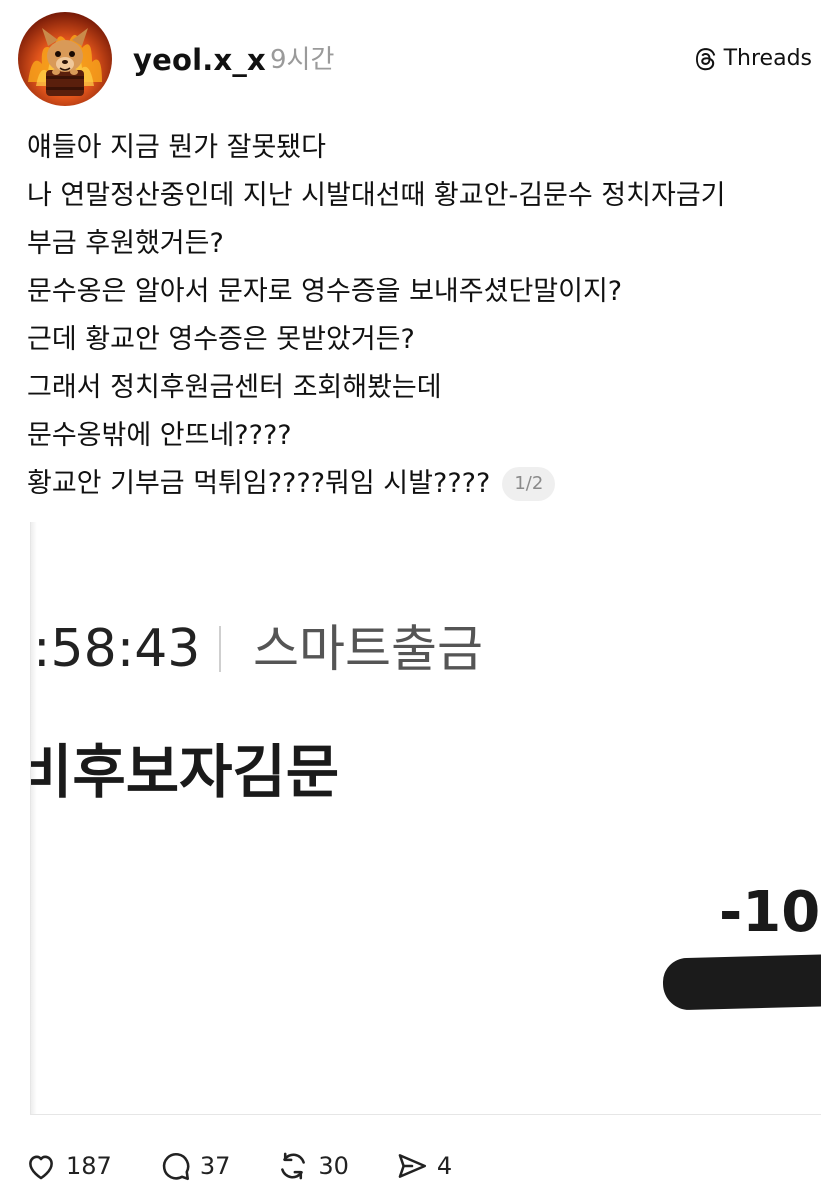  I want to click on like-count: 187, so click(89, 1166).